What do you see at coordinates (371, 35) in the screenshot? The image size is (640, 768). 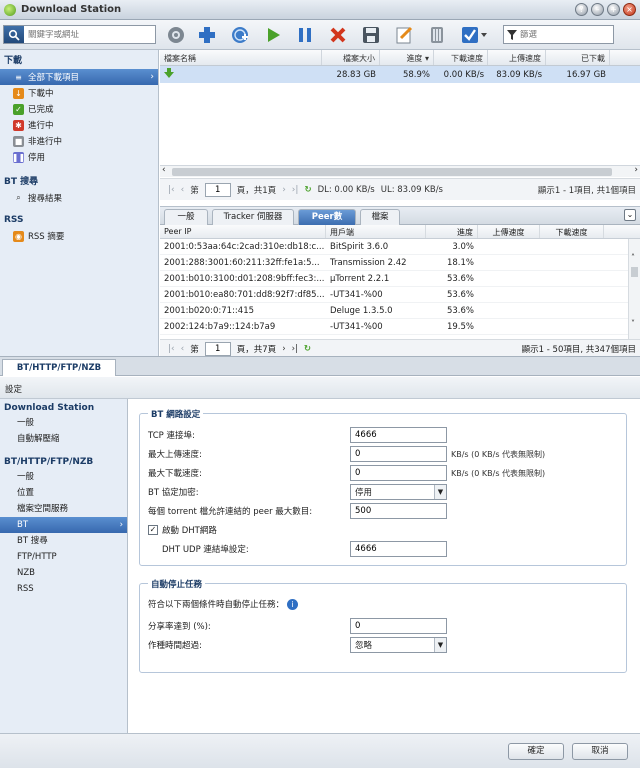 I see `save-icon` at bounding box center [371, 35].